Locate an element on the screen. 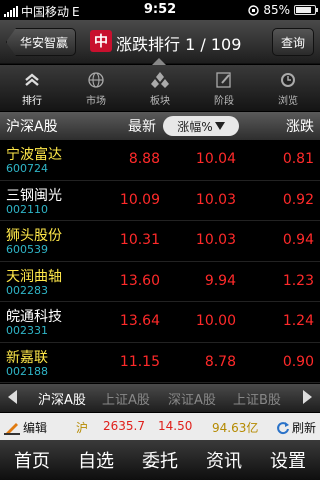 The height and width of the screenshot is (480, 320). edit-button: 编辑 is located at coordinates (25, 427).